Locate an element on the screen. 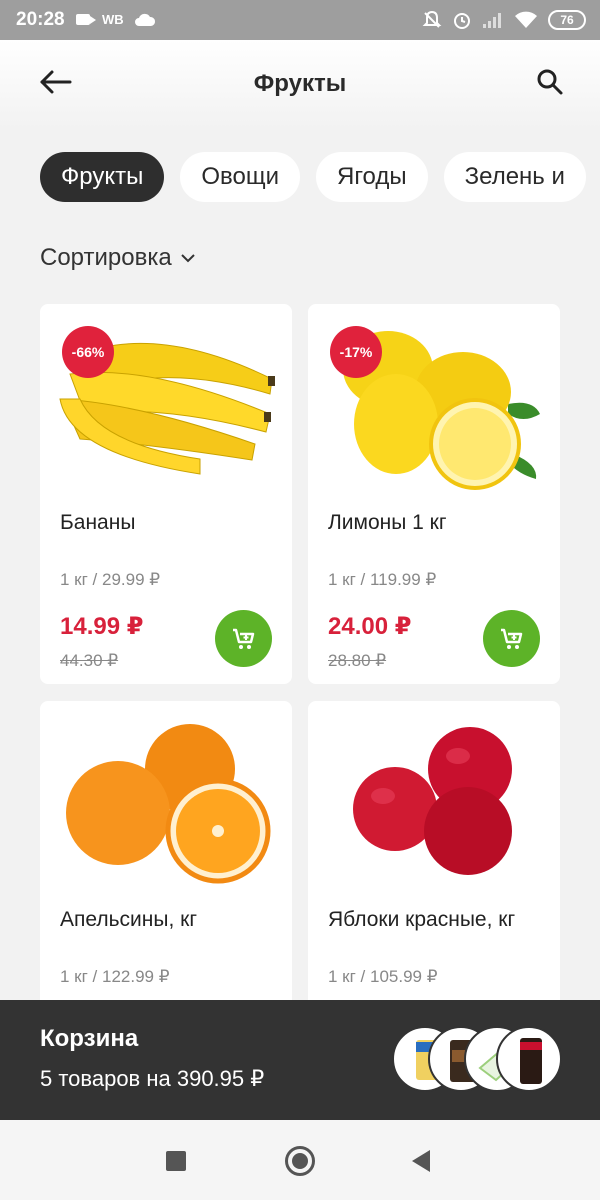 Image resolution: width=600 pixels, height=1200 pixels. notifications-off-icon is located at coordinates (432, 19).